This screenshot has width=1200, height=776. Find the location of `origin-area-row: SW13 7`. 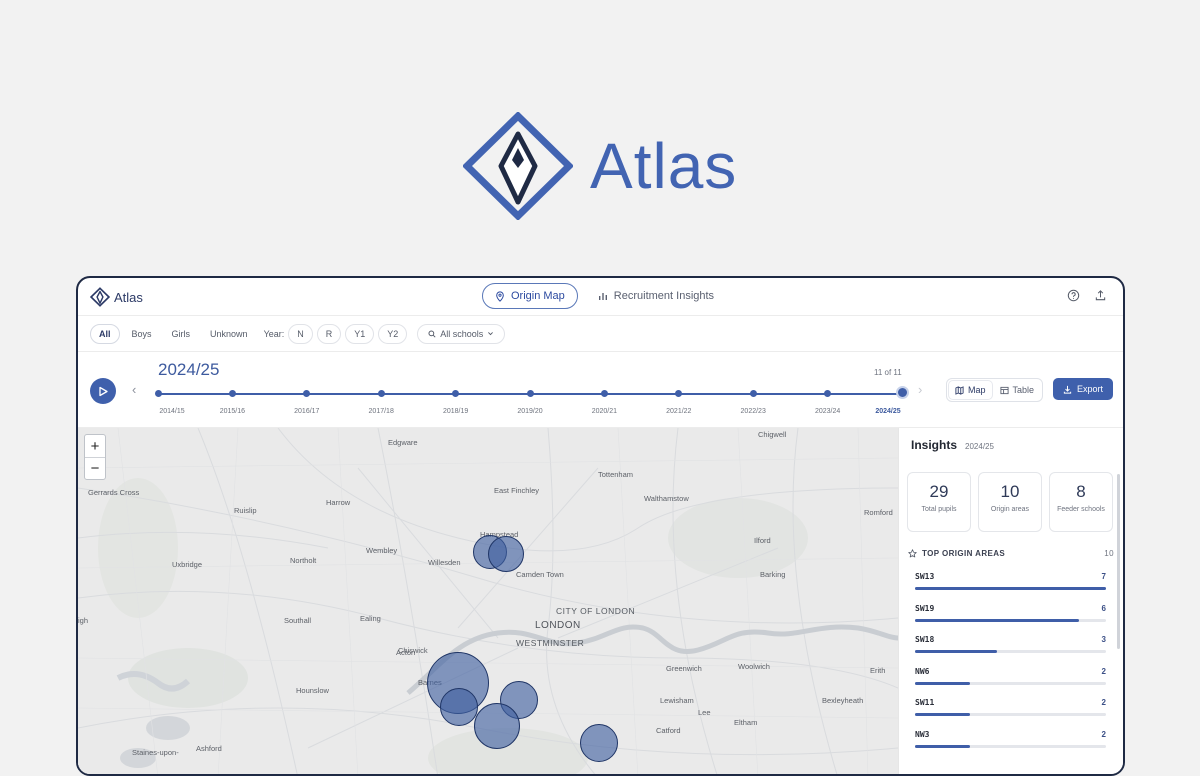

origin-area-row: SW13 7 is located at coordinates (1010, 585).